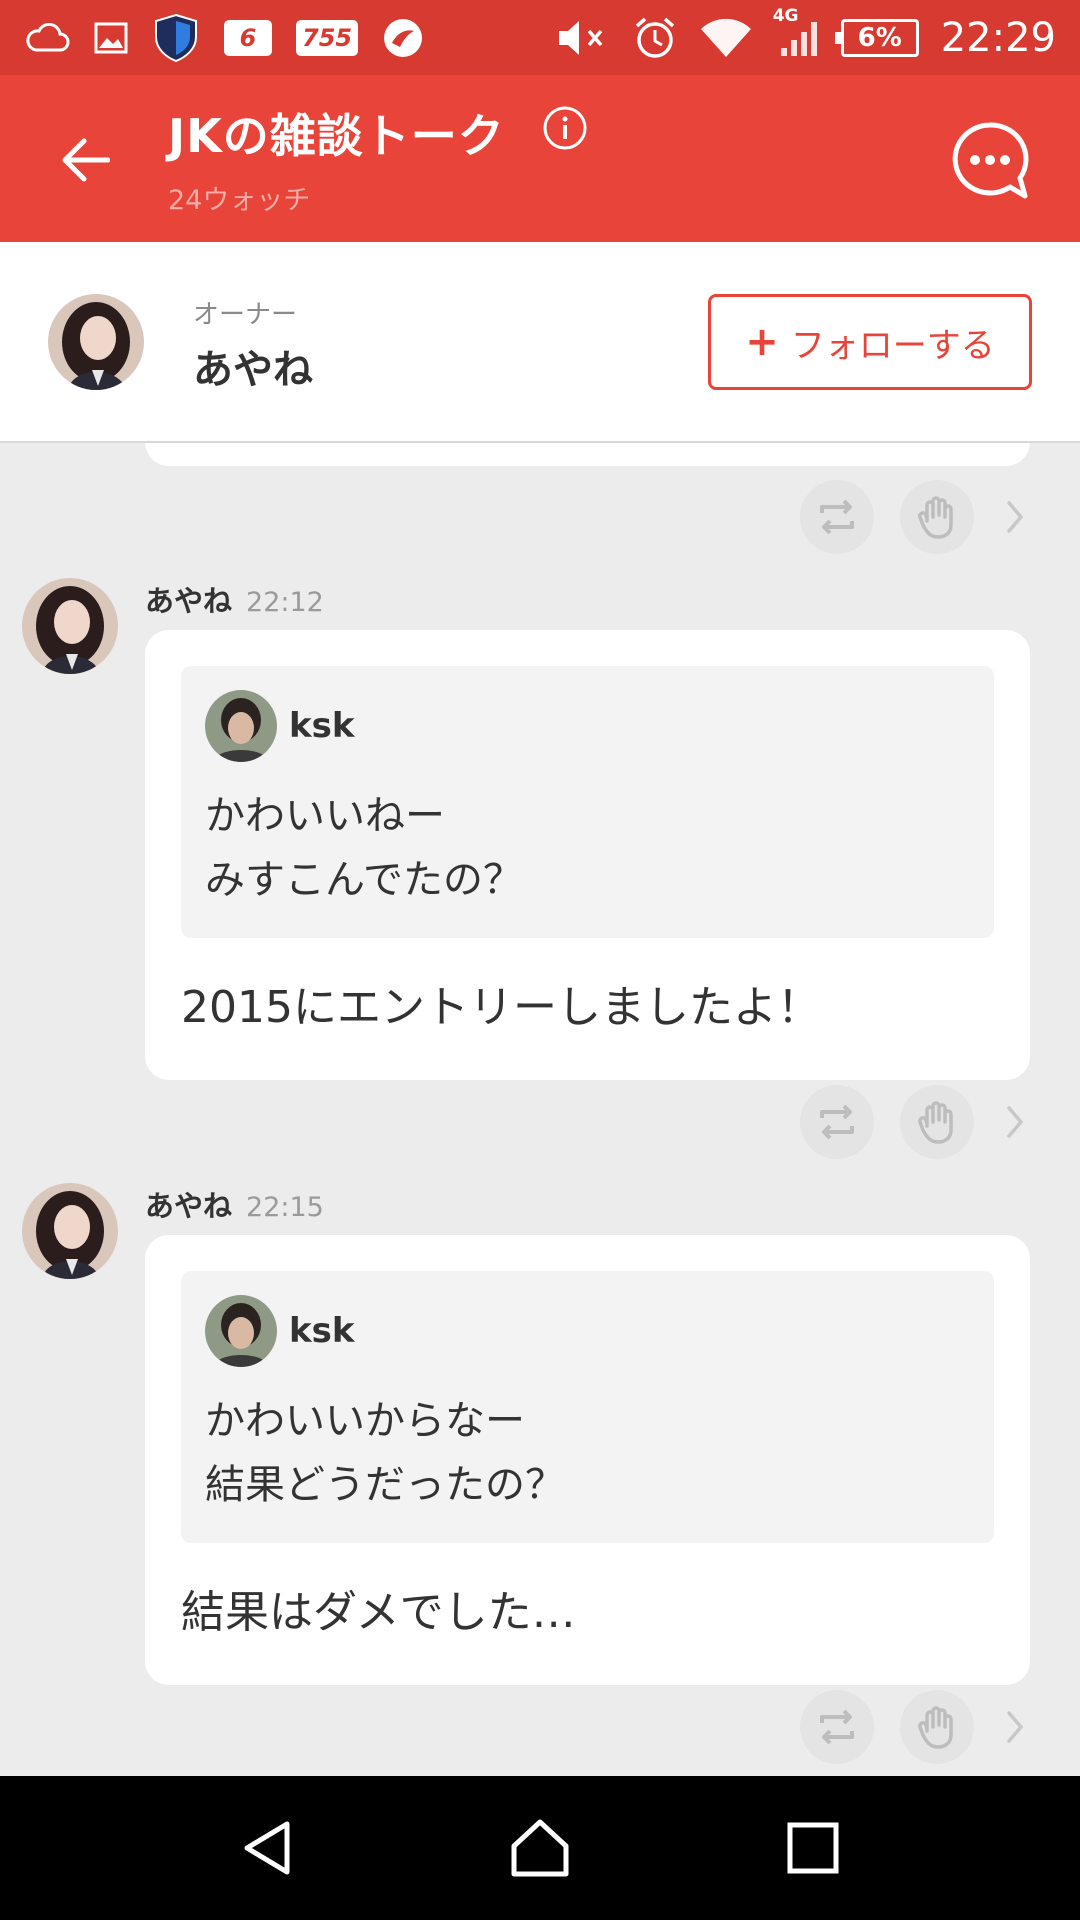 The width and height of the screenshot is (1080, 1920). I want to click on wifi-icon, so click(726, 38).